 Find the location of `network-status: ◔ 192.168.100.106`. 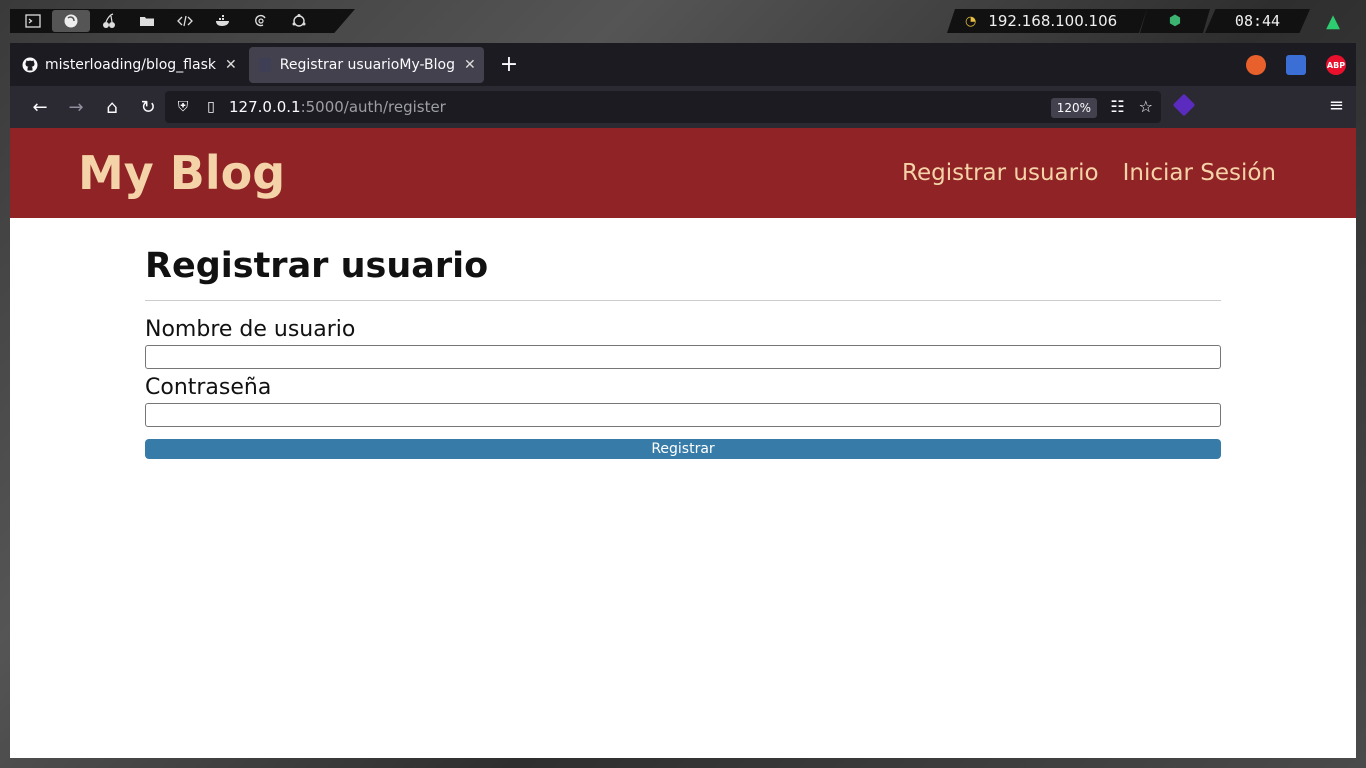

network-status: ◔ 192.168.100.106 is located at coordinates (1047, 21).